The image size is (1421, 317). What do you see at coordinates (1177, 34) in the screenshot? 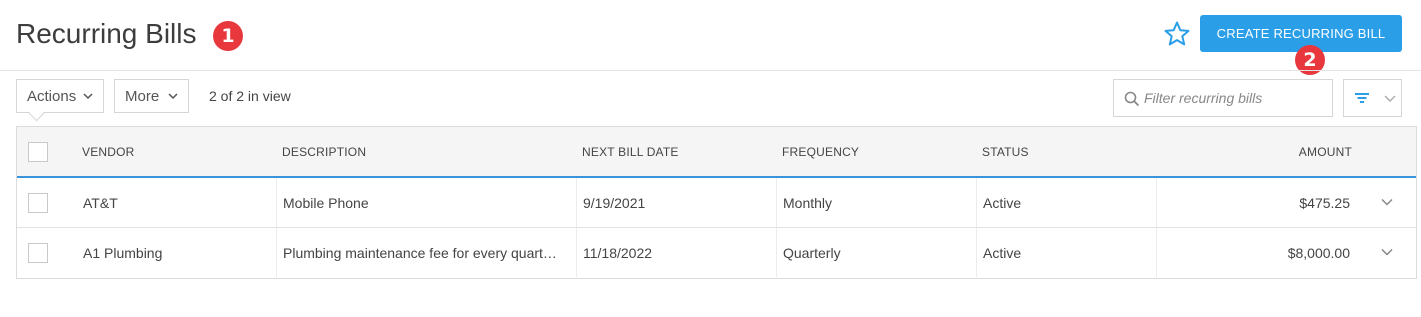
I see `star-icon` at bounding box center [1177, 34].